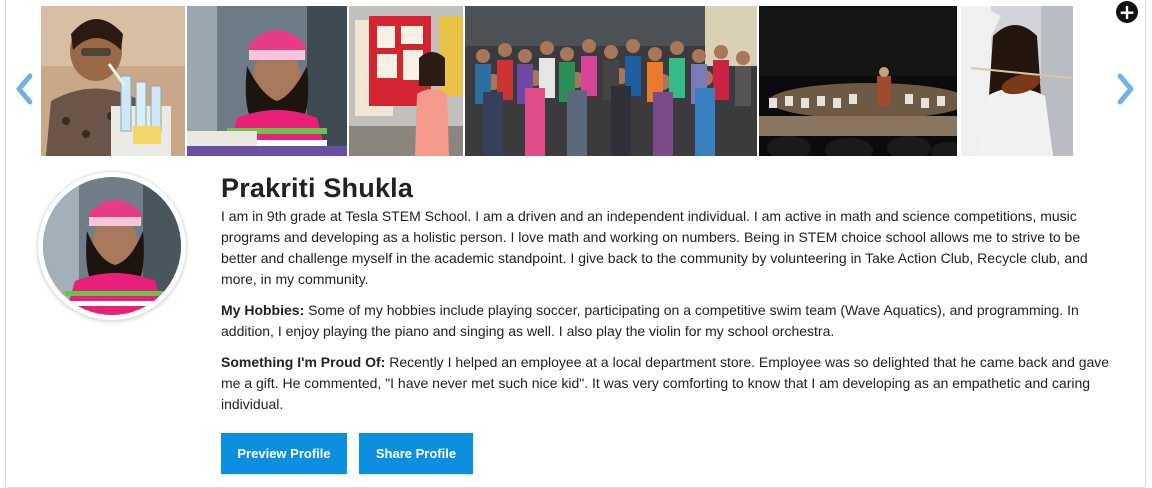 Image resolution: width=1152 pixels, height=488 pixels. I want to click on avatar, so click(112, 246).